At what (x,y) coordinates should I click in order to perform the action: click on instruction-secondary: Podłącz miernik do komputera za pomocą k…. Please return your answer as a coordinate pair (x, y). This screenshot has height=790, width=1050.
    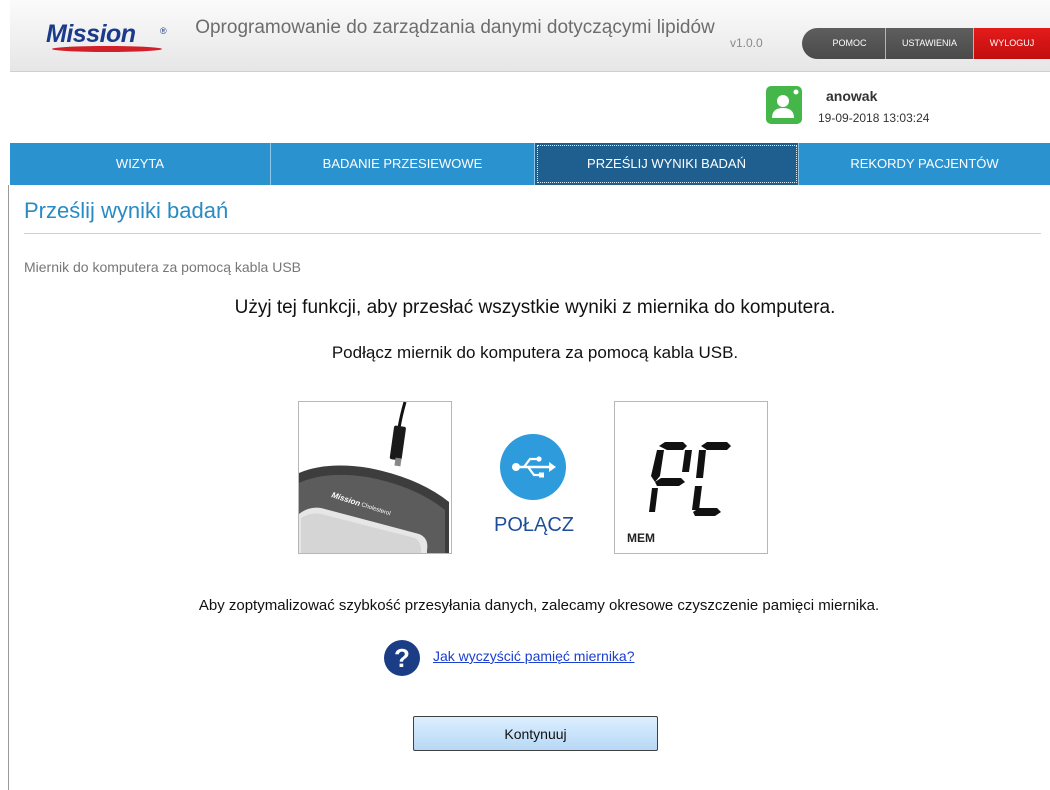
    Looking at the image, I should click on (535, 352).